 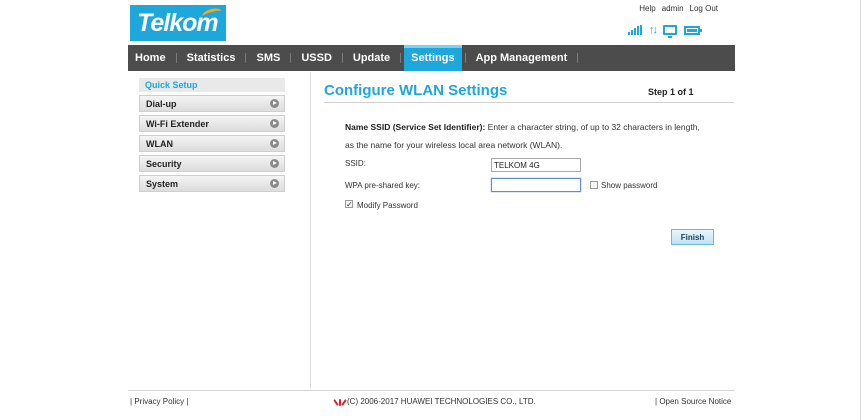 What do you see at coordinates (355, 163) in the screenshot?
I see `ssid-label: SSID:` at bounding box center [355, 163].